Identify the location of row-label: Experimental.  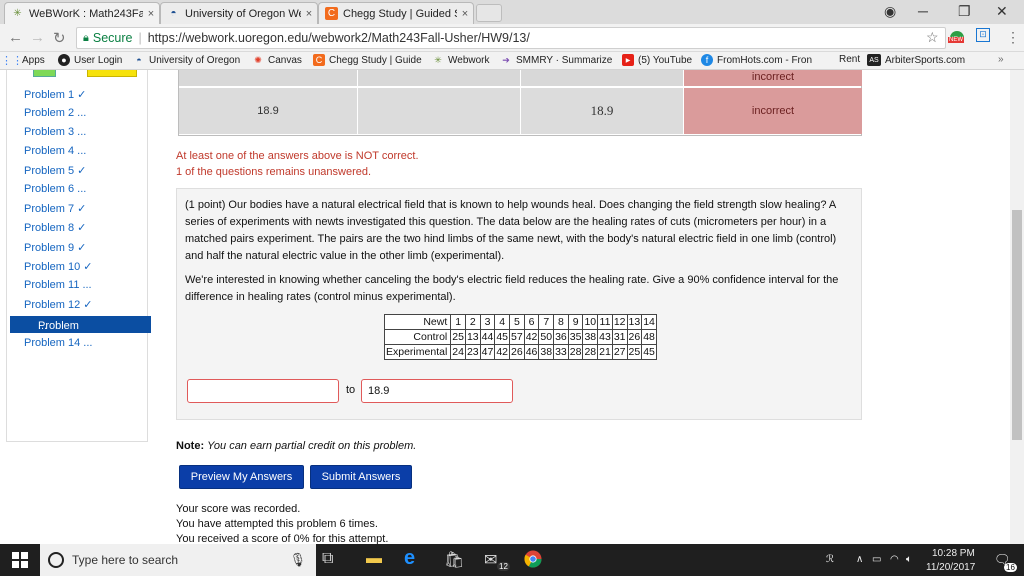
(417, 352).